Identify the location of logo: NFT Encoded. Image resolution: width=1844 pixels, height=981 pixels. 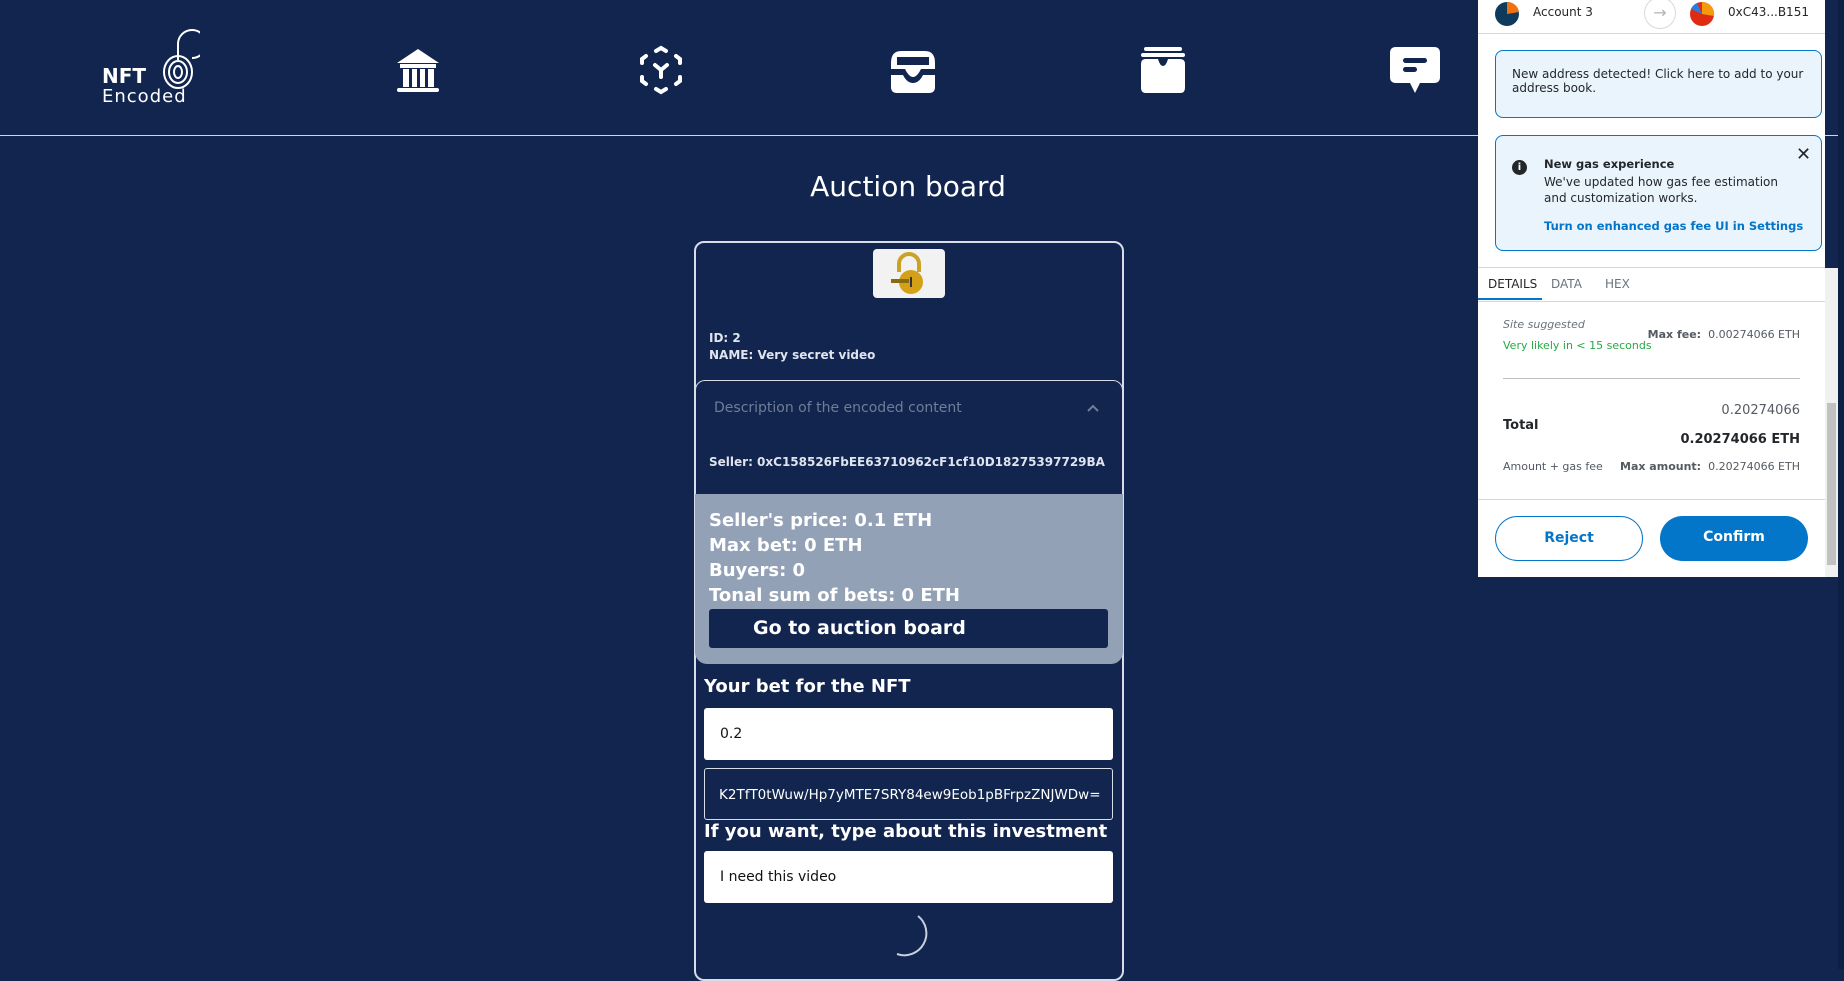
(150, 67).